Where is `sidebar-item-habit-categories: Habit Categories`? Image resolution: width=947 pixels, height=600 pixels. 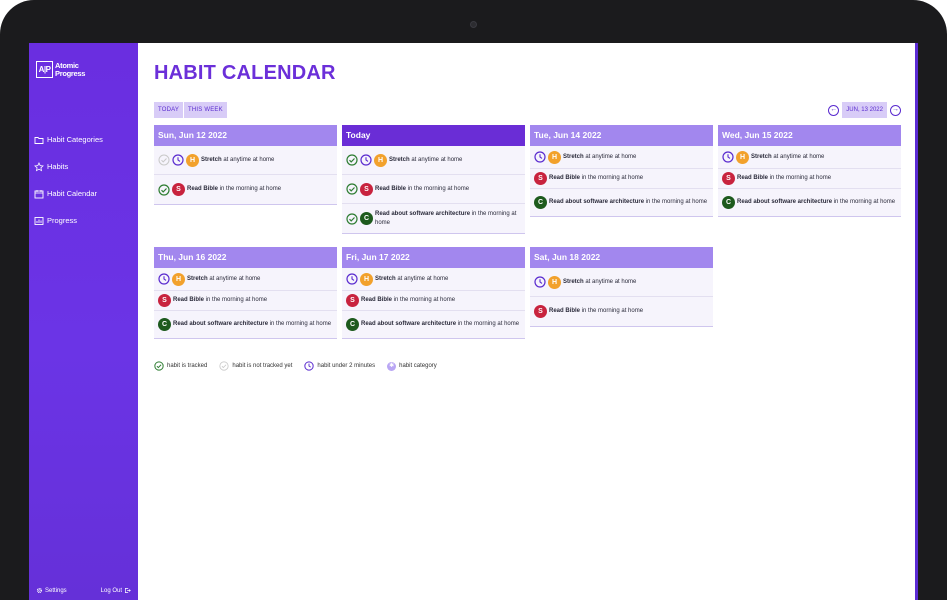 sidebar-item-habit-categories: Habit Categories is located at coordinates (84, 139).